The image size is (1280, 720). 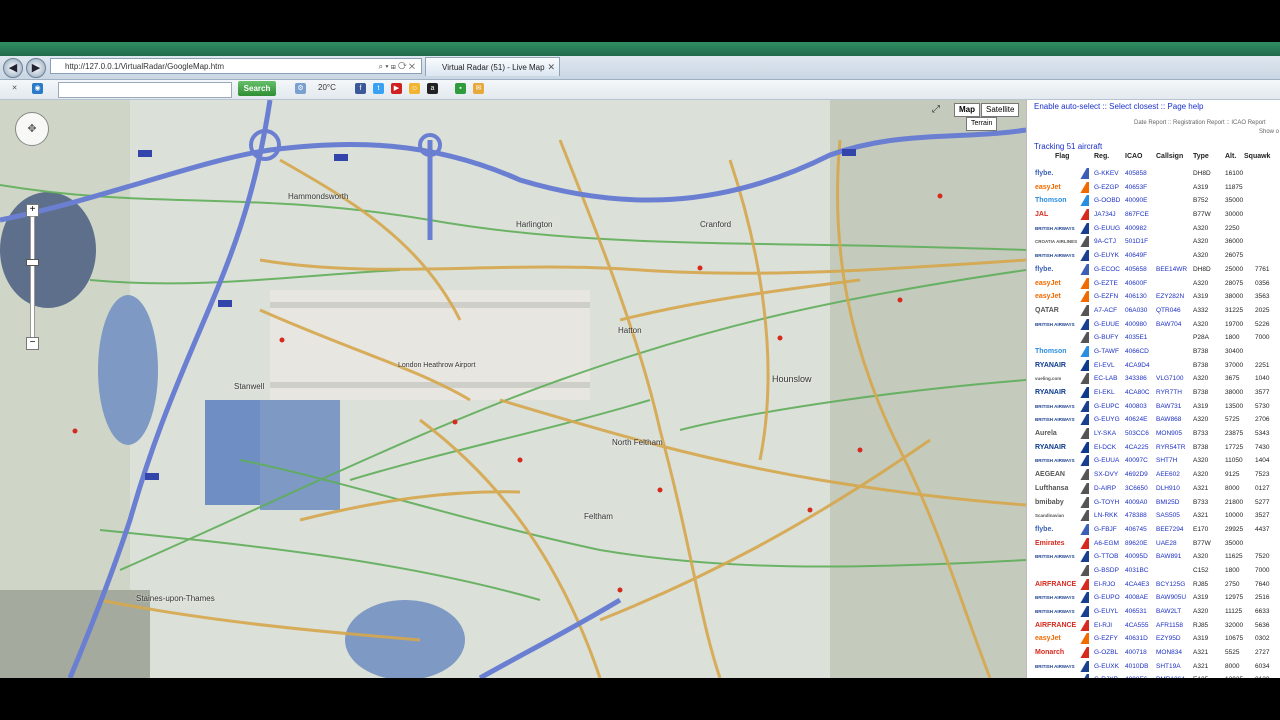 I want to click on cell-alt: 23875, so click(x=1234, y=434).